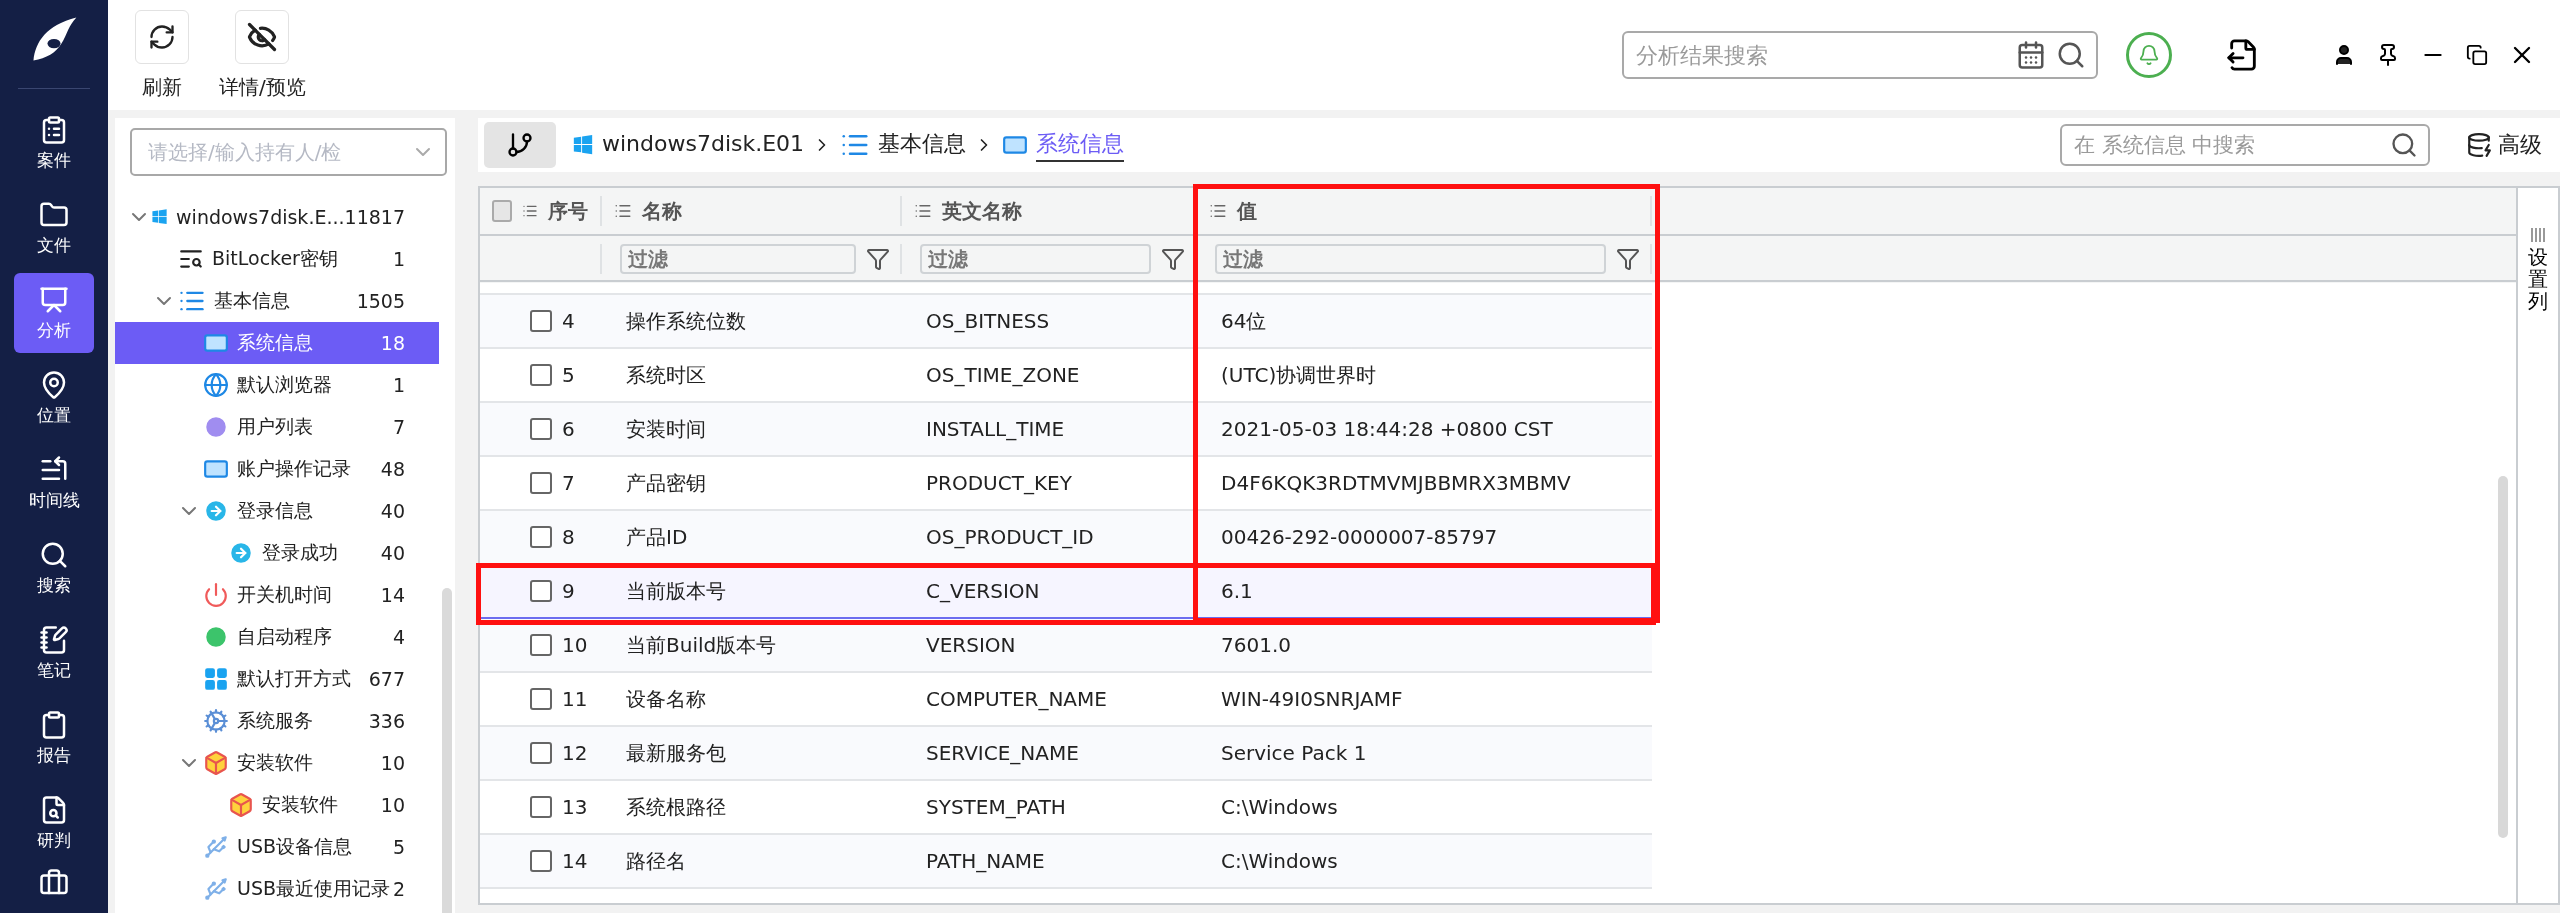  What do you see at coordinates (666, 375) in the screenshot?
I see `table-cell-text: 系统时区` at bounding box center [666, 375].